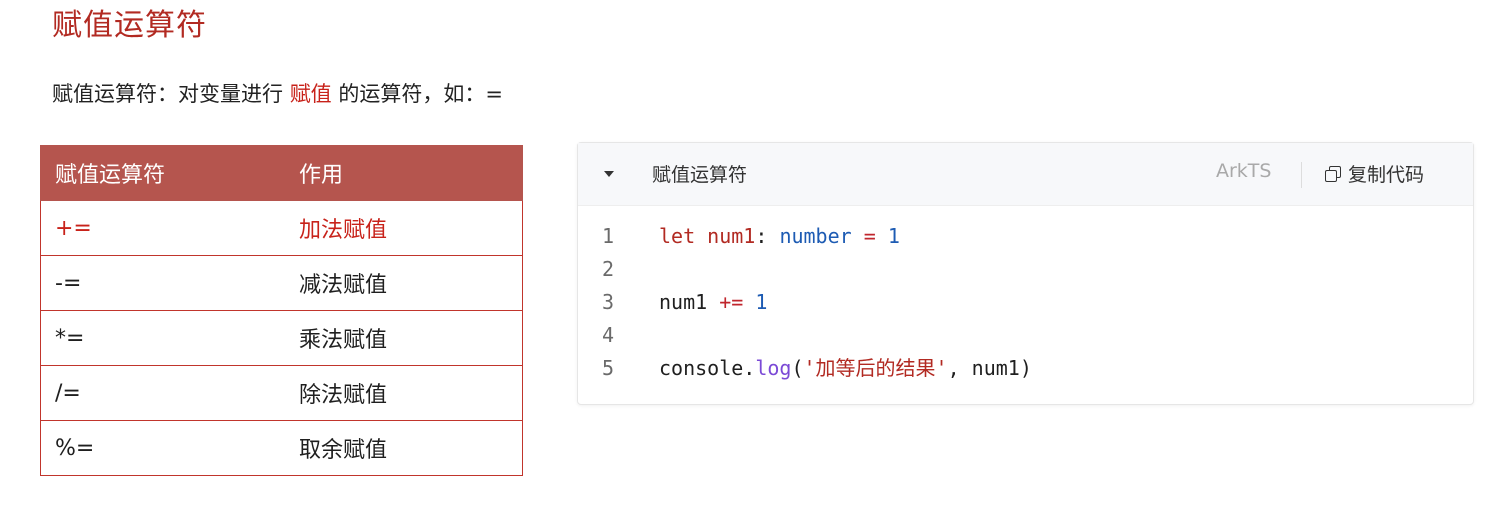 Image resolution: width=1498 pixels, height=508 pixels. I want to click on code-line: 3 num1 += 1, so click(1025, 305).